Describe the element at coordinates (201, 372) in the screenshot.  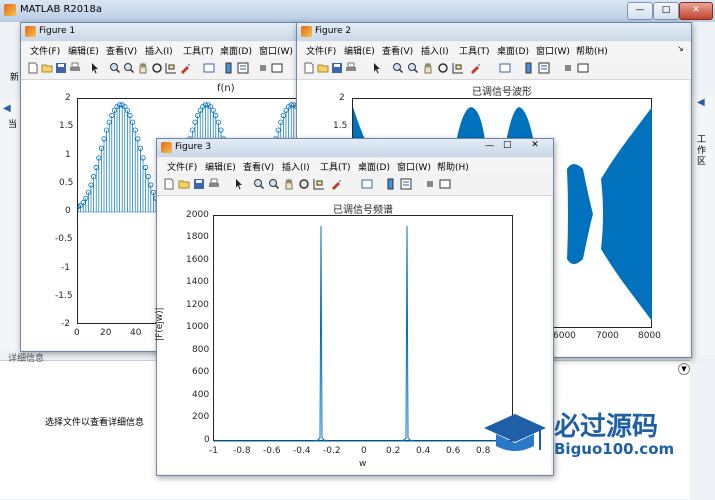
I see `y-tick: 600` at that location.